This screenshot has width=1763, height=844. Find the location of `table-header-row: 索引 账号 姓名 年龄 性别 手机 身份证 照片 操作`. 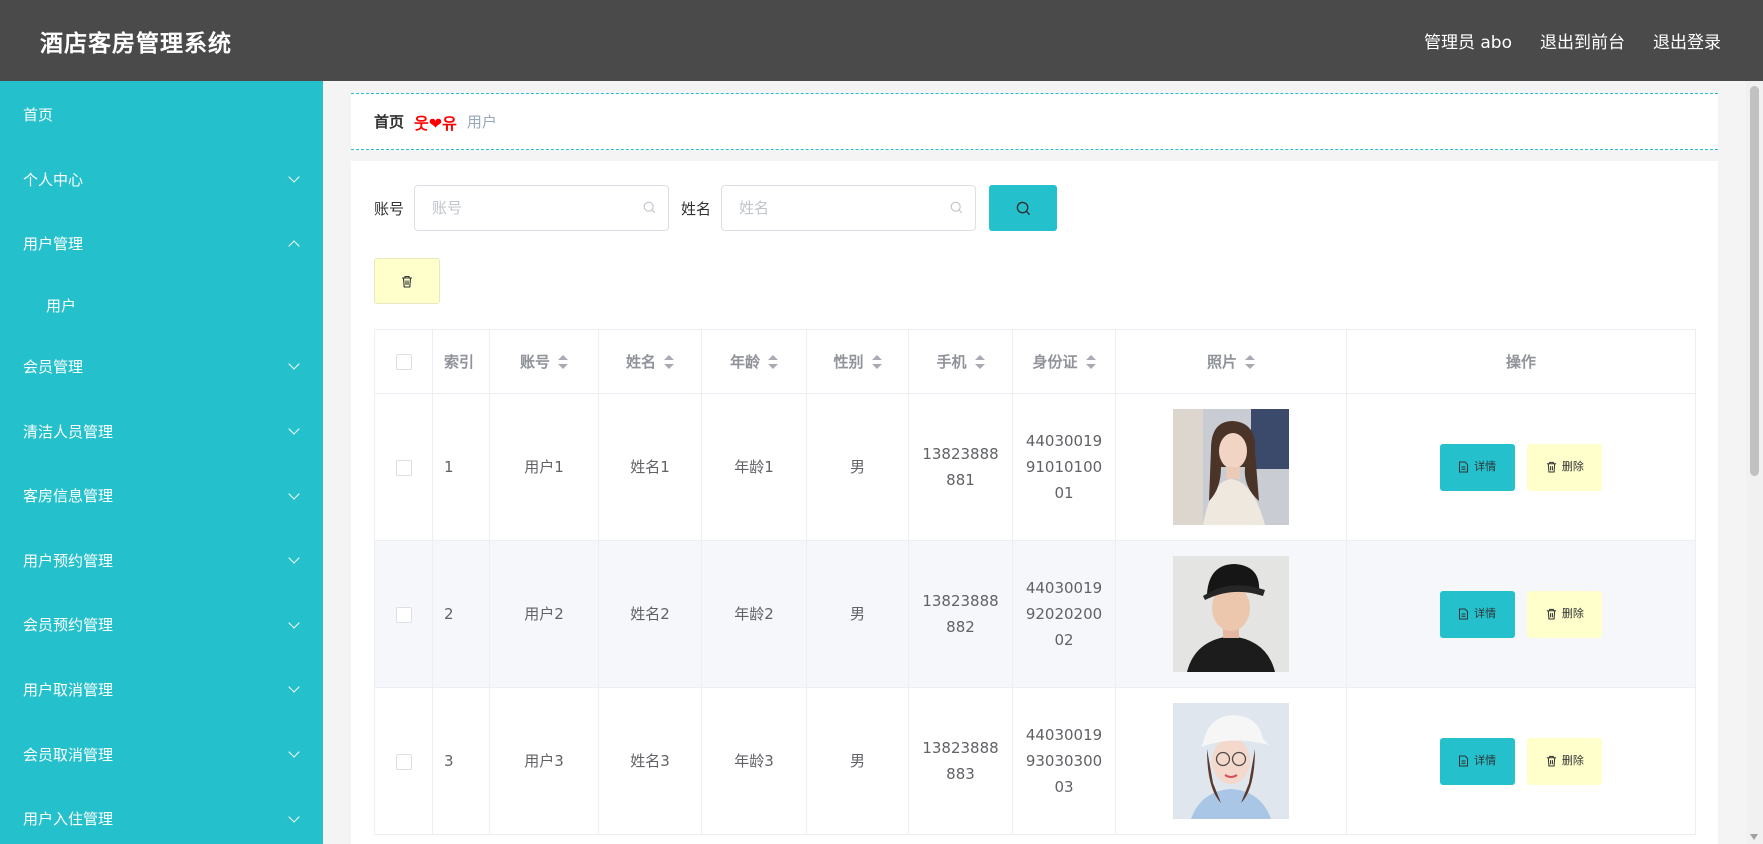

table-header-row: 索引 账号 姓名 年龄 性别 手机 身份证 照片 操作 is located at coordinates (1035, 361).